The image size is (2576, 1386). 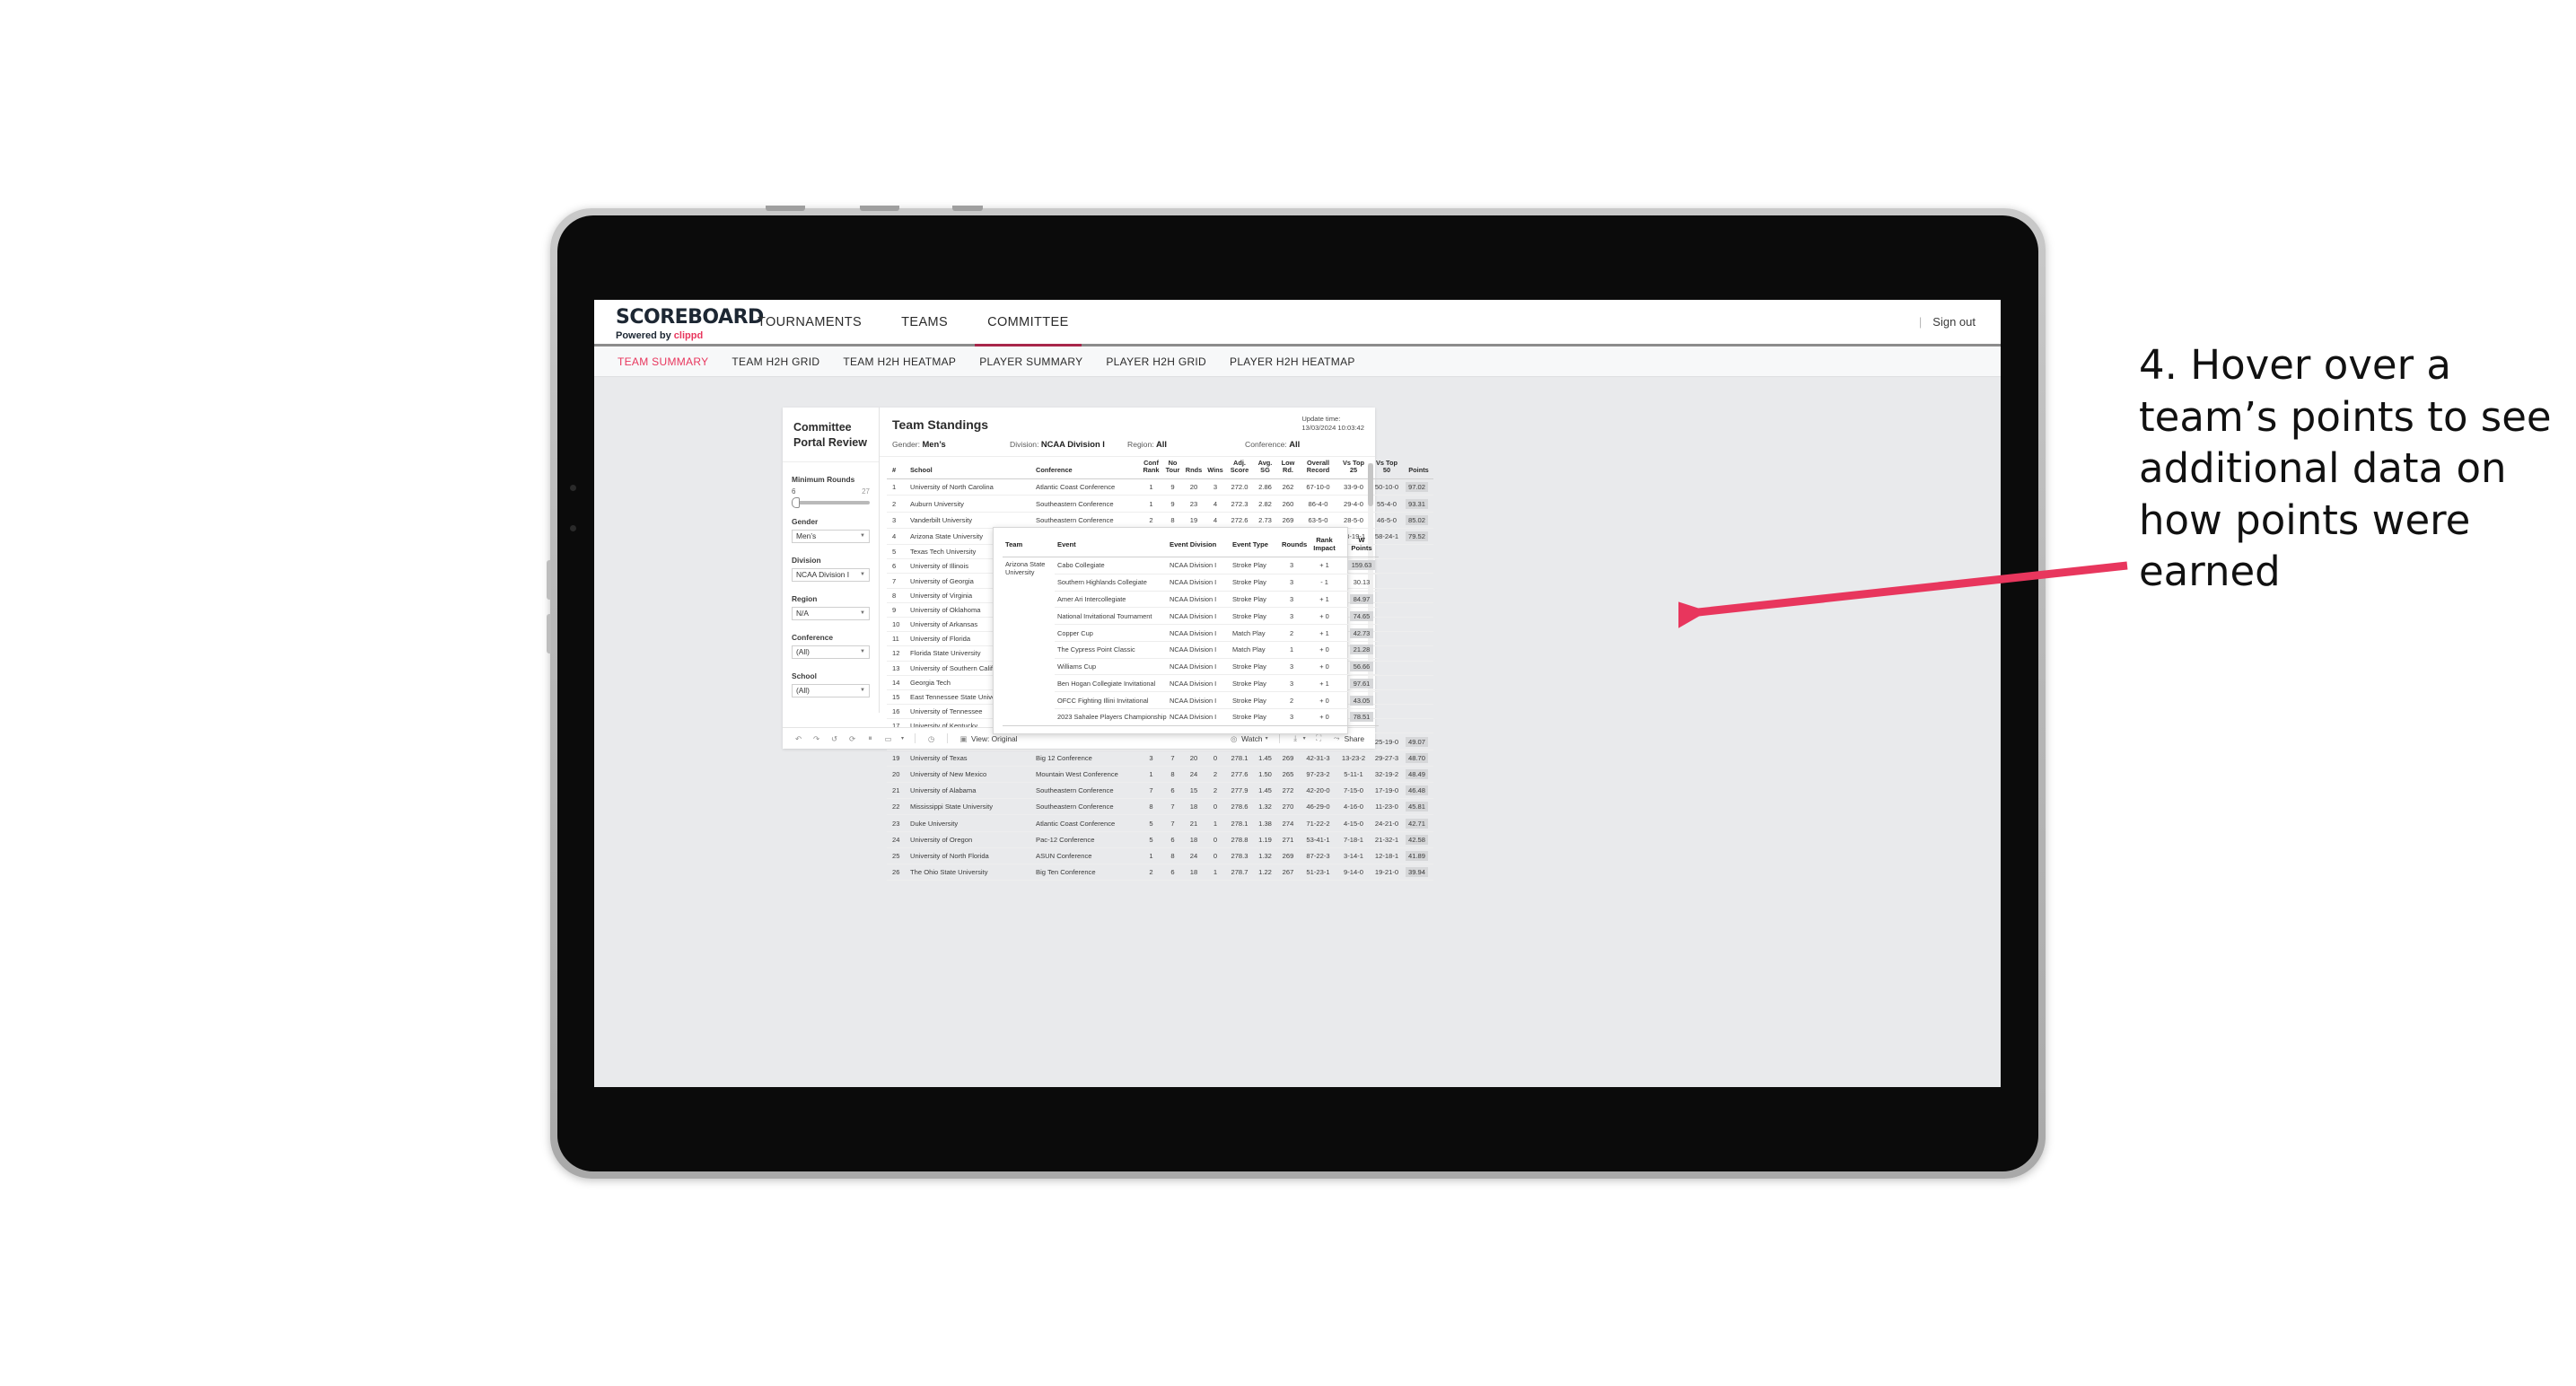 What do you see at coordinates (798, 738) in the screenshot?
I see `undo-icon: ↶` at bounding box center [798, 738].